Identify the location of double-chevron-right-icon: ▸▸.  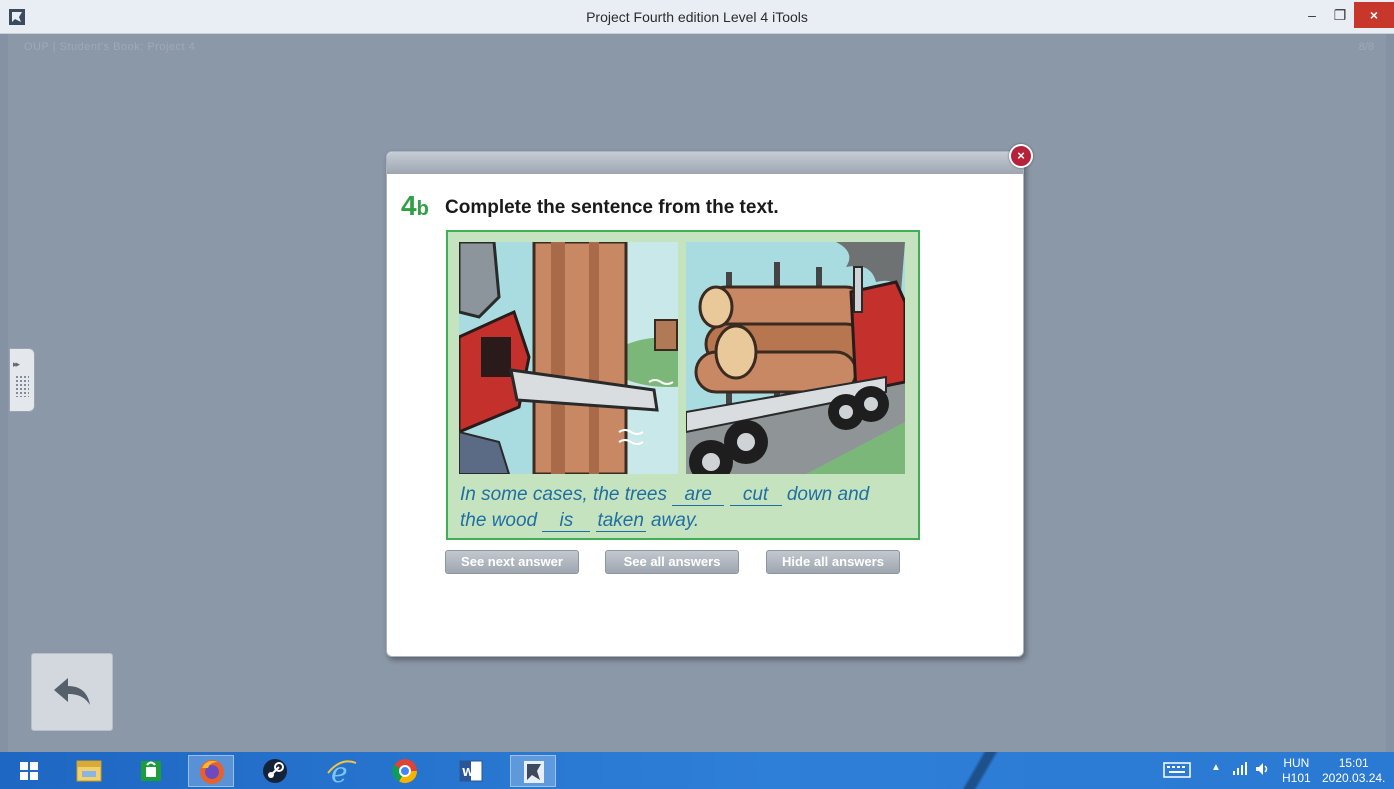
(16, 364).